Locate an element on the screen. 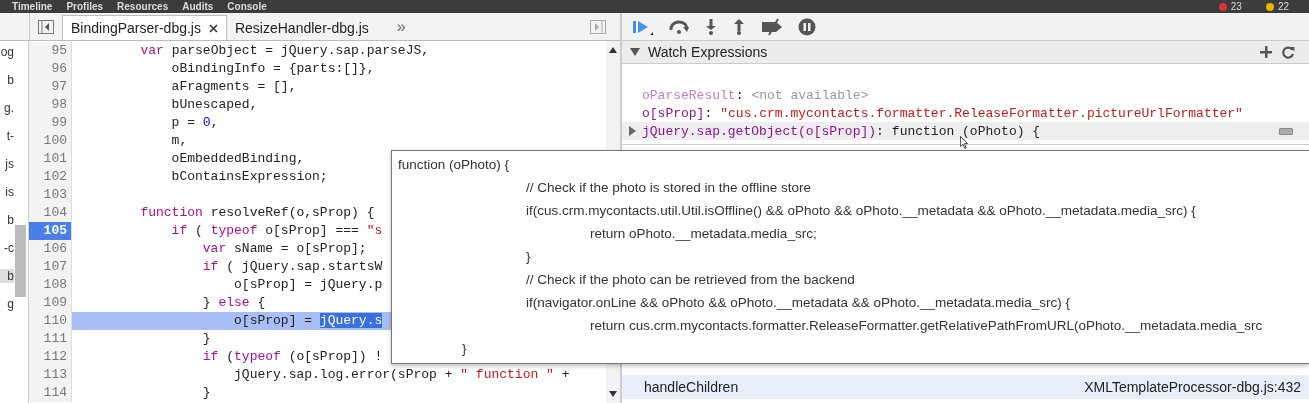 The width and height of the screenshot is (1309, 403). line-number: 104 is located at coordinates (50, 213).